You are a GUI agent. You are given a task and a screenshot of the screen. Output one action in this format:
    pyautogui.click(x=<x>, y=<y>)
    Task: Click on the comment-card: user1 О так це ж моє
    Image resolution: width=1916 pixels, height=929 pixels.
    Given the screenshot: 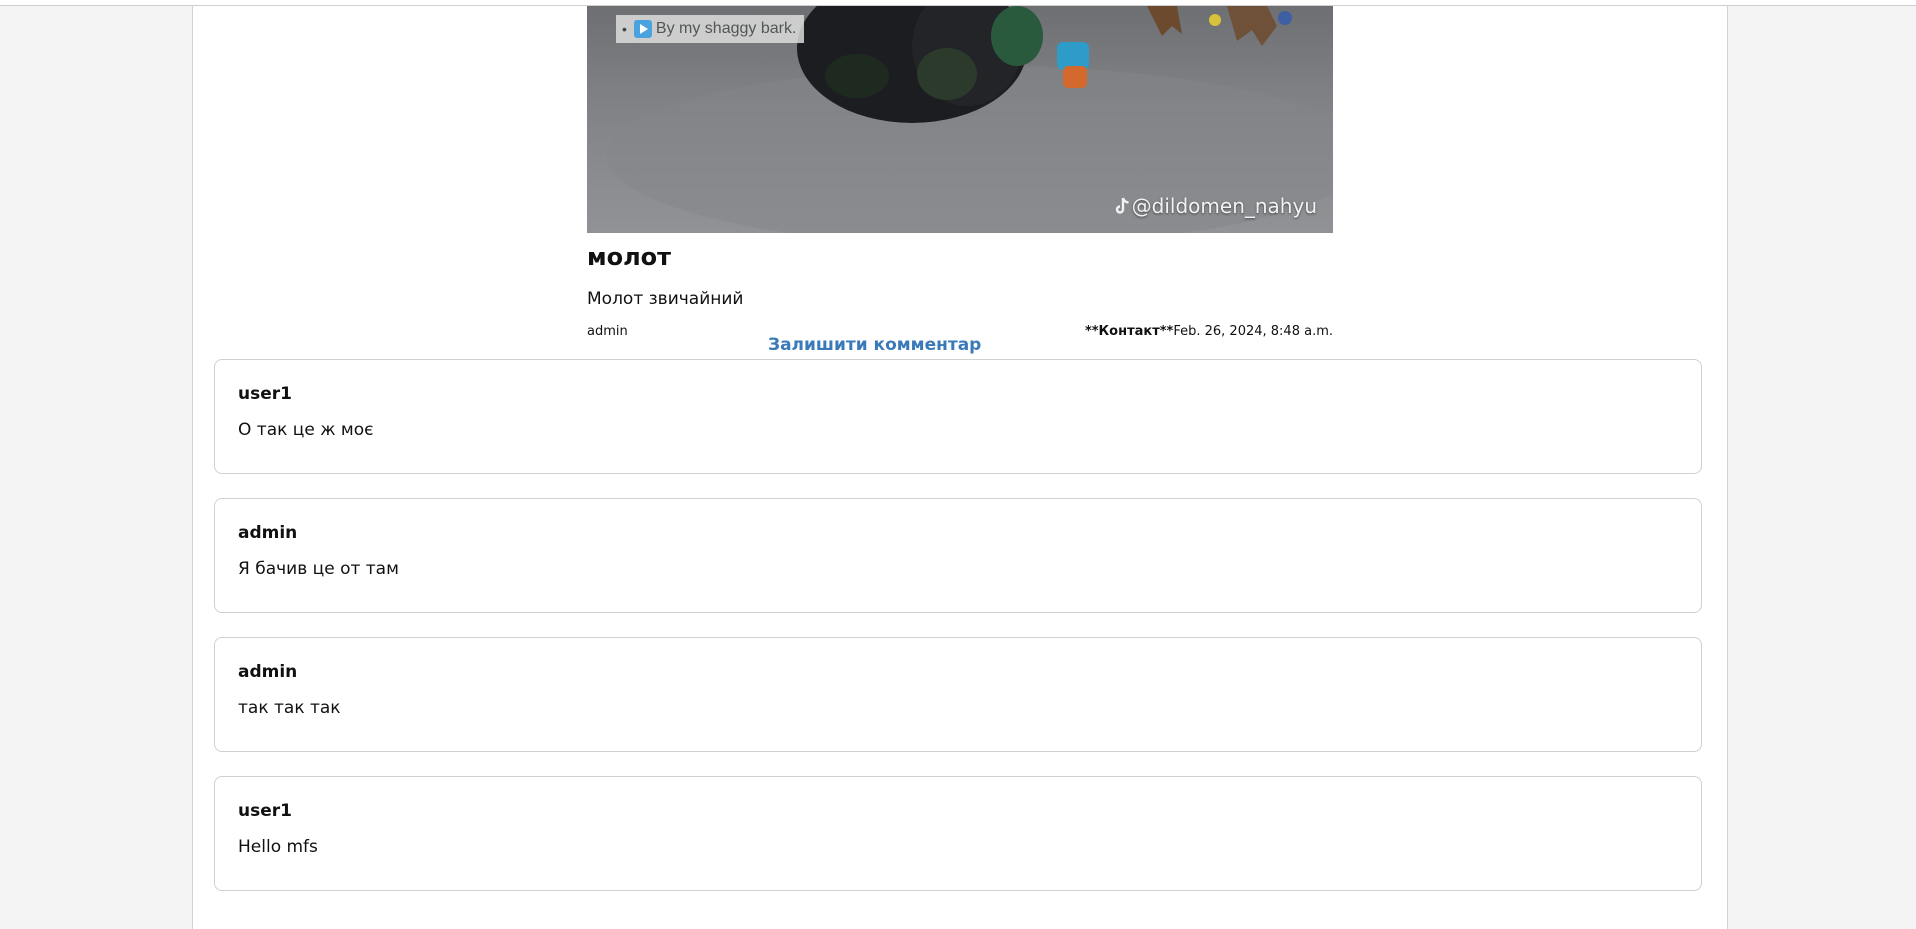 What is the action you would take?
    pyautogui.click(x=958, y=416)
    